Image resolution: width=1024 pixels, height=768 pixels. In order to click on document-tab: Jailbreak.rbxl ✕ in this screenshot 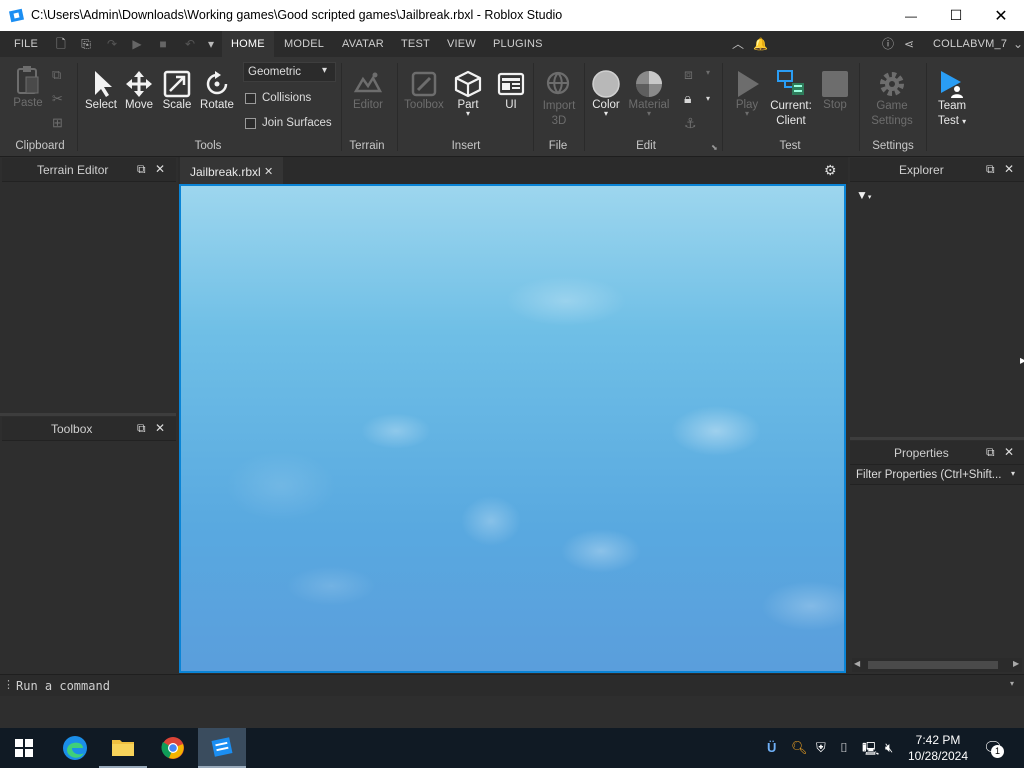, I will do `click(231, 170)`.